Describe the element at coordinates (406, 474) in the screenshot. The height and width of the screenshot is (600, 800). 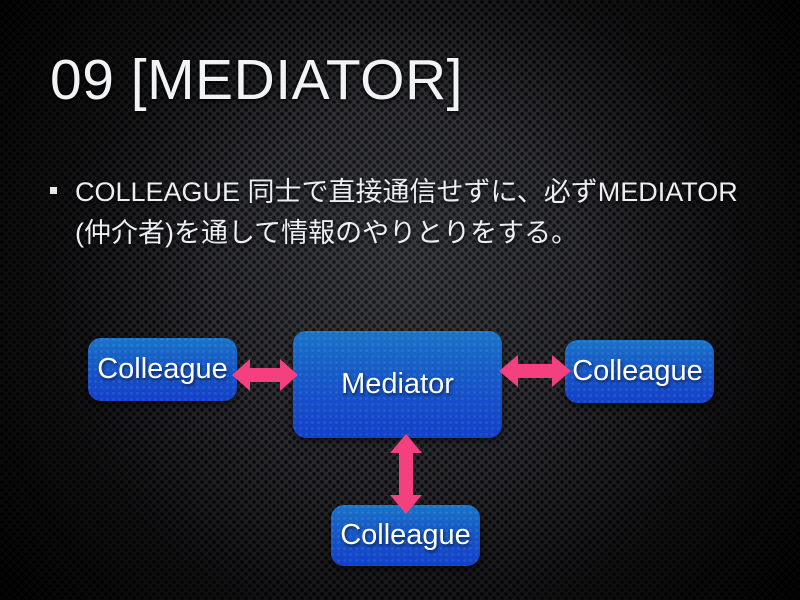
I see `arrow-mediator-to-colleague-bottom` at that location.